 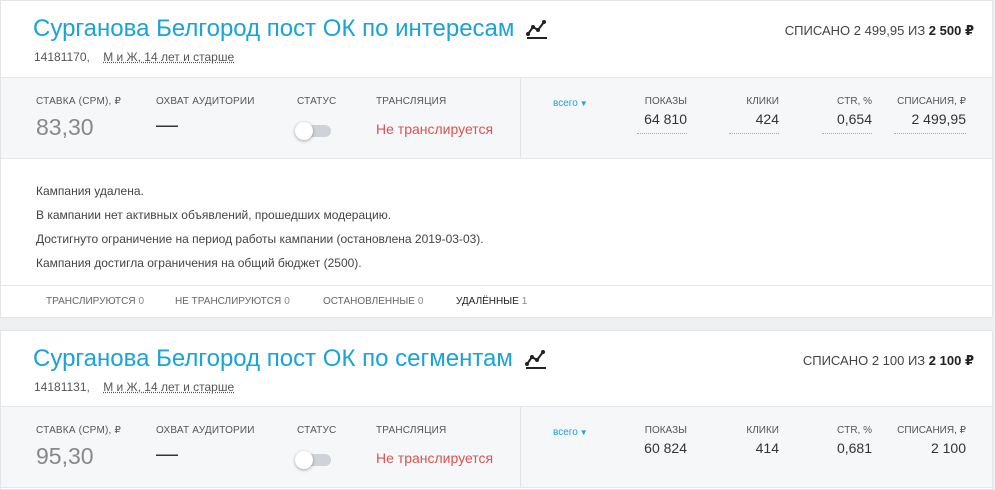 I want to click on spent-total: 2 500 ₽, so click(x=951, y=30).